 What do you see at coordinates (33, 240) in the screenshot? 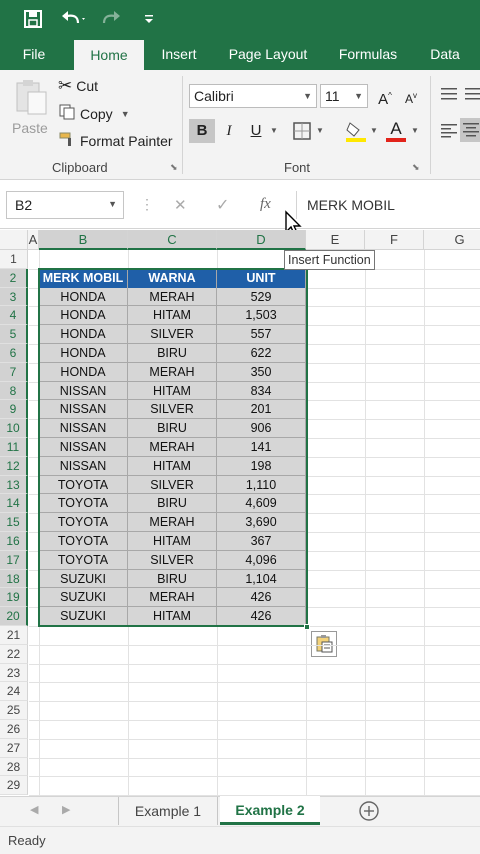
I see `column-header-a: A` at bounding box center [33, 240].